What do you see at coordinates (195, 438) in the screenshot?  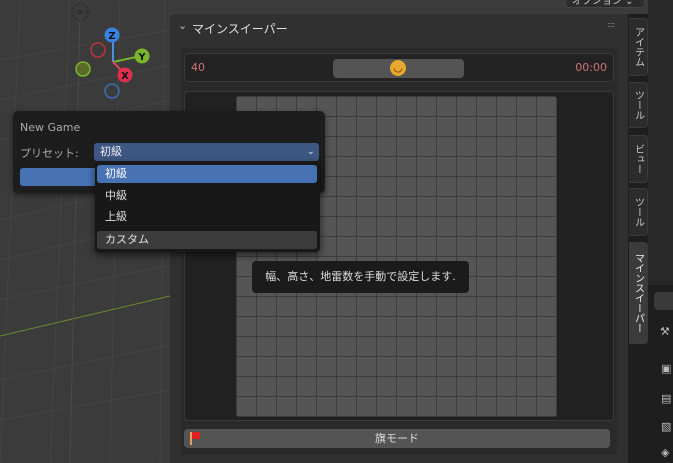 I see `flag-icon` at bounding box center [195, 438].